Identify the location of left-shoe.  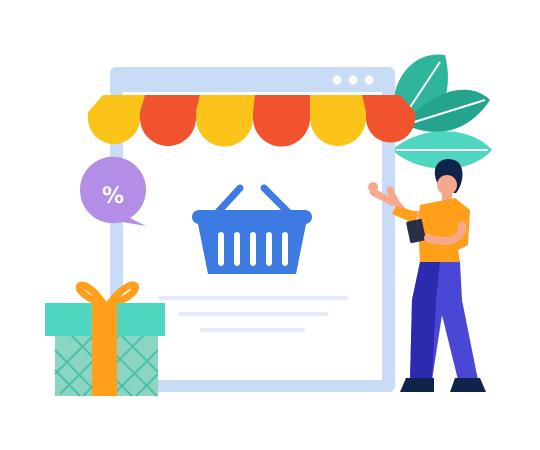
(417, 385).